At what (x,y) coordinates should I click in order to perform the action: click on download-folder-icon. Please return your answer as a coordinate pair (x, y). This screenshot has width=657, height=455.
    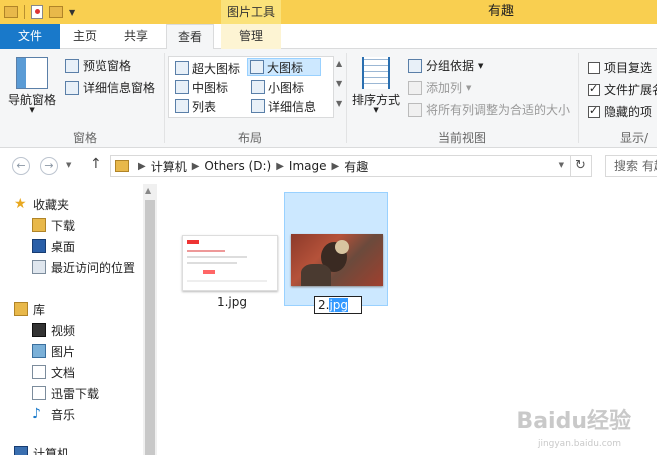
    Looking at the image, I should click on (39, 225).